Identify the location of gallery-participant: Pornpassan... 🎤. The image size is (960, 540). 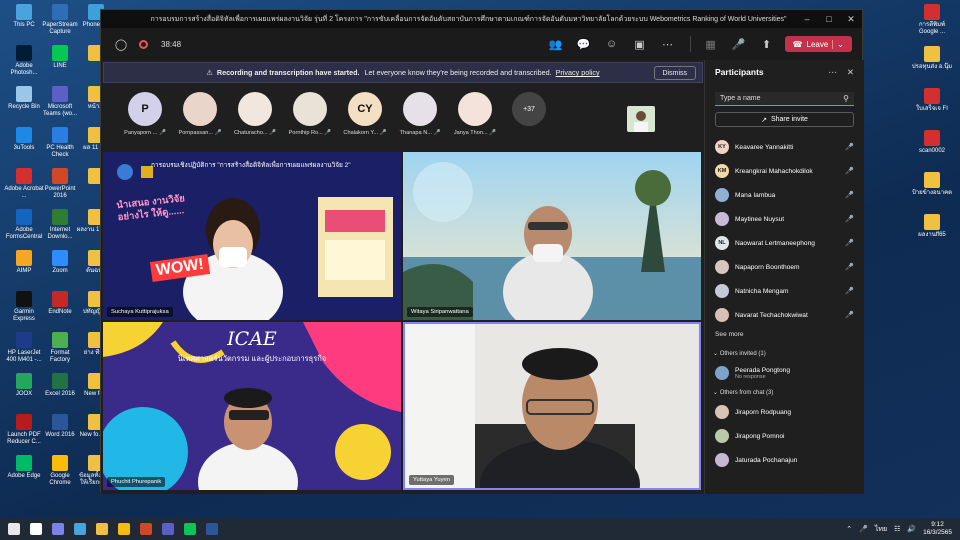
(200, 117).